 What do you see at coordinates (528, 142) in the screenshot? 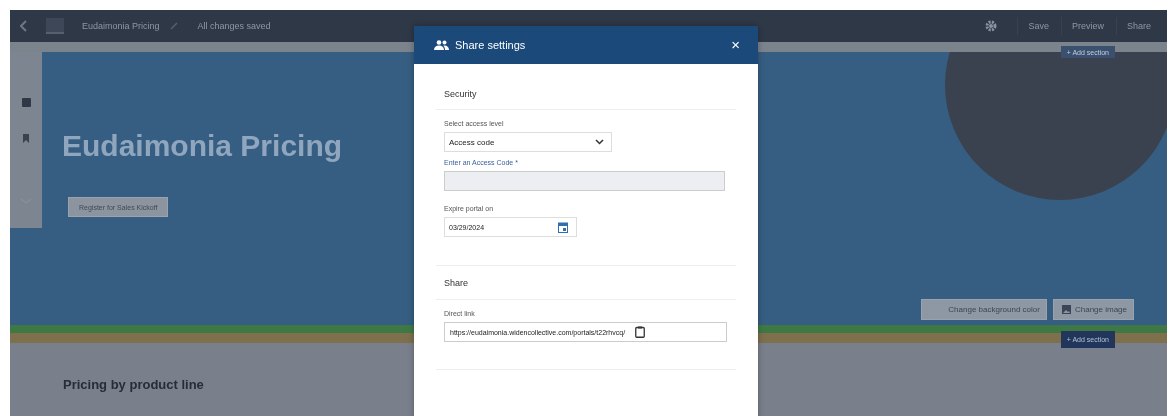
I see `access-level-select: Access code` at bounding box center [528, 142].